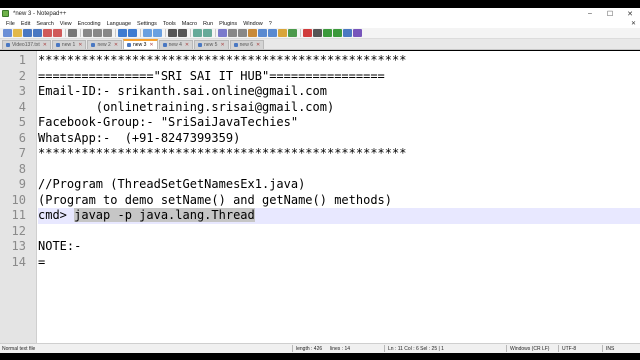 The width and height of the screenshot is (640, 360). What do you see at coordinates (47, 33) in the screenshot?
I see `close-icon` at bounding box center [47, 33].